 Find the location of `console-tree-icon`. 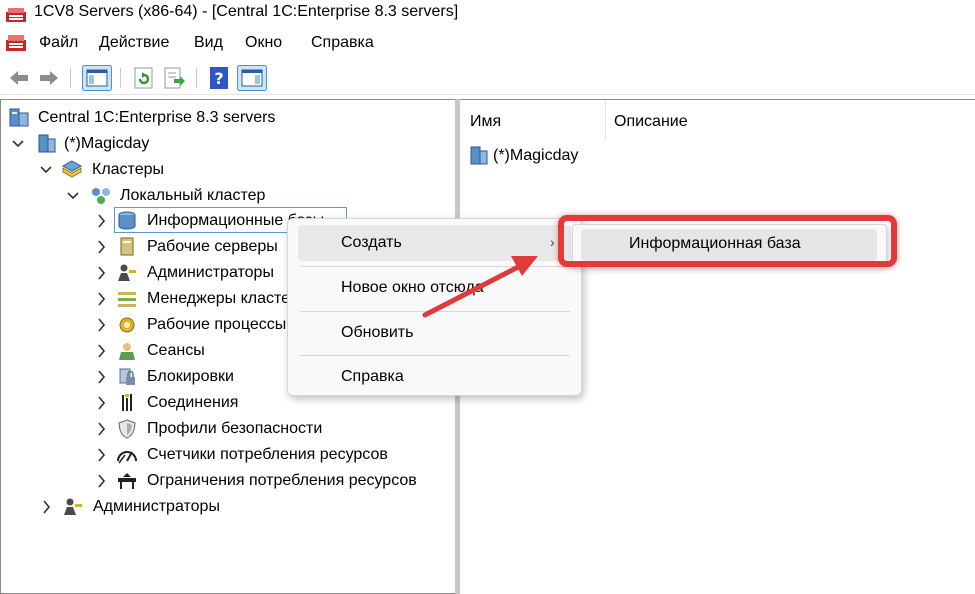

console-tree-icon is located at coordinates (97, 78).